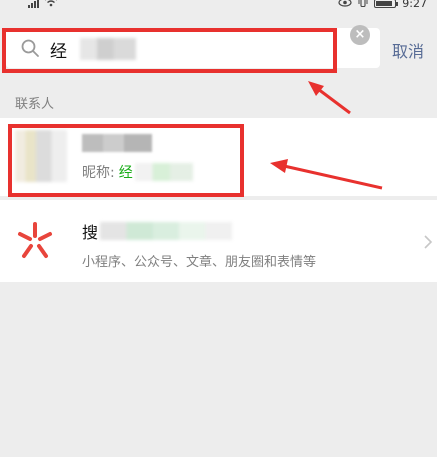 This screenshot has height=457, width=437. I want to click on section-title: 联系人, so click(35, 104).